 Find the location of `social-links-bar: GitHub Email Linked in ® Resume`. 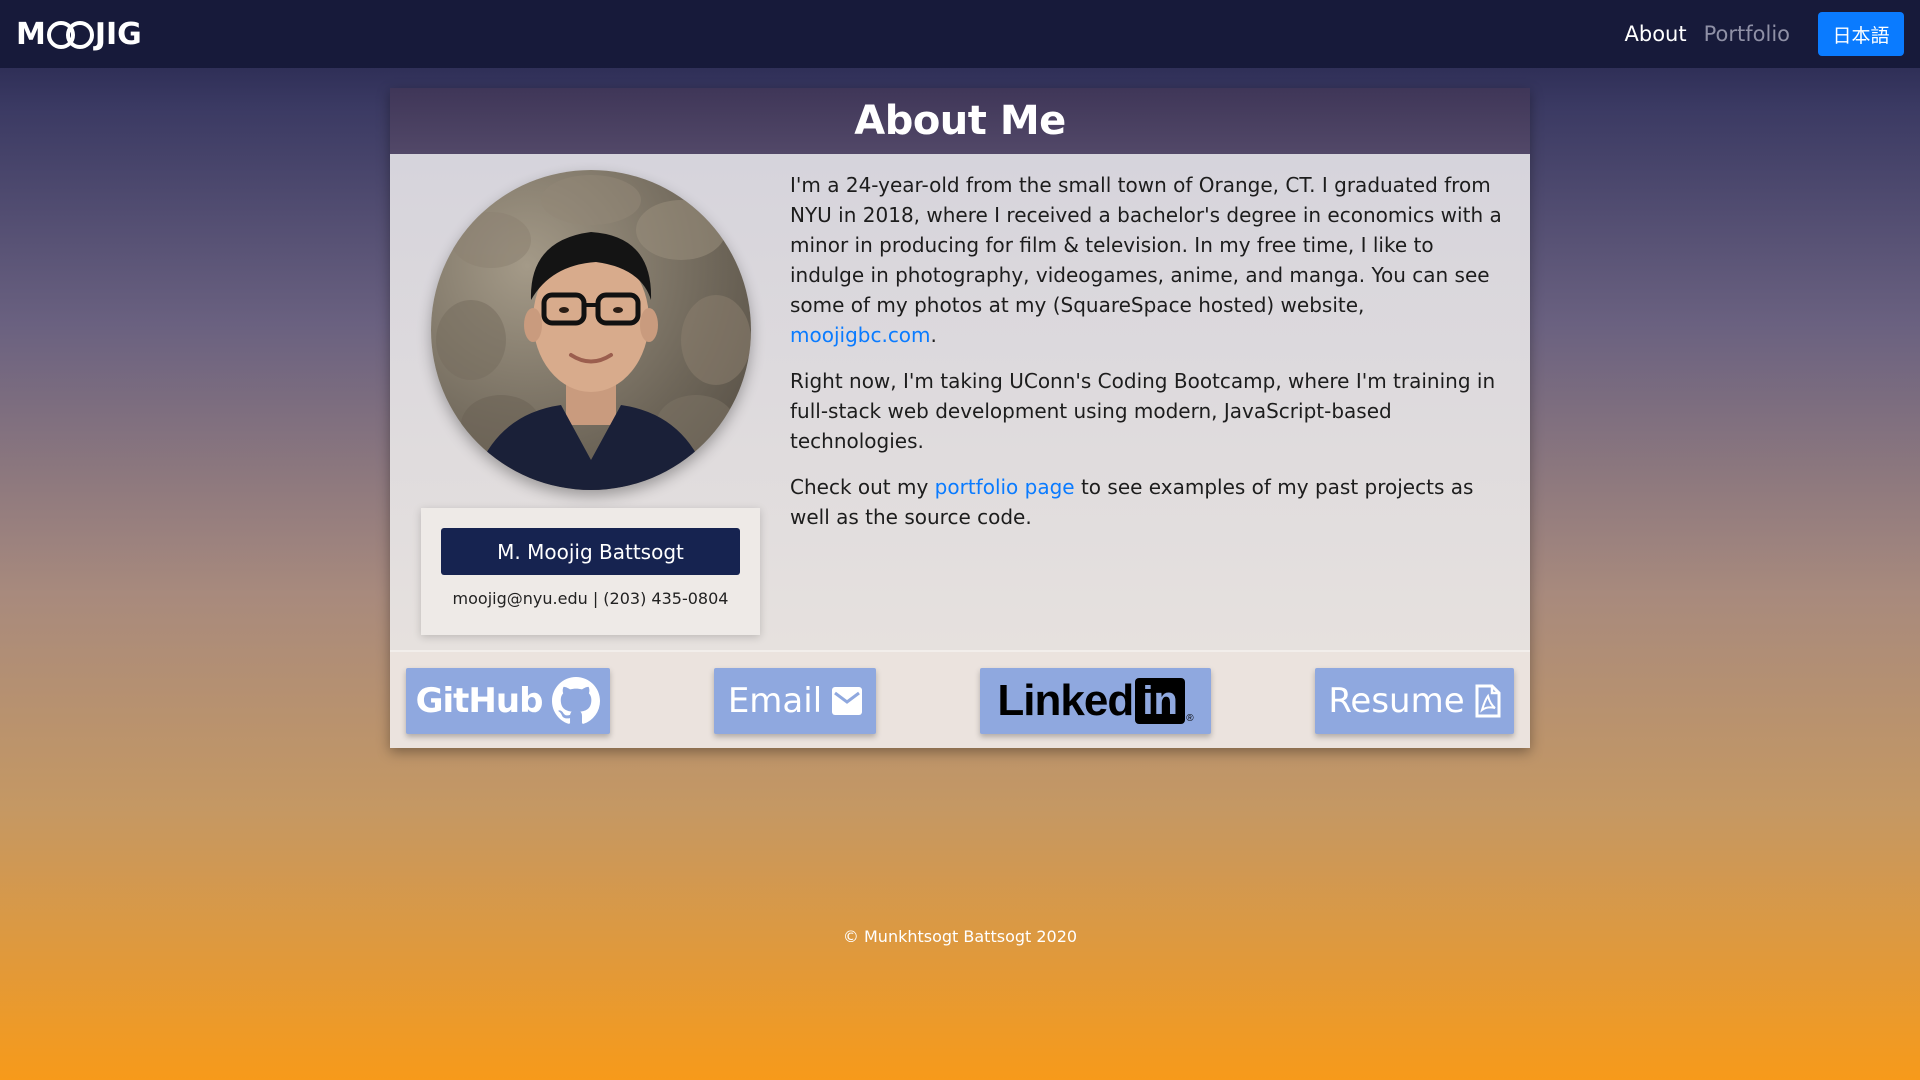

social-links-bar: GitHub Email Linked in ® Resume is located at coordinates (960, 699).